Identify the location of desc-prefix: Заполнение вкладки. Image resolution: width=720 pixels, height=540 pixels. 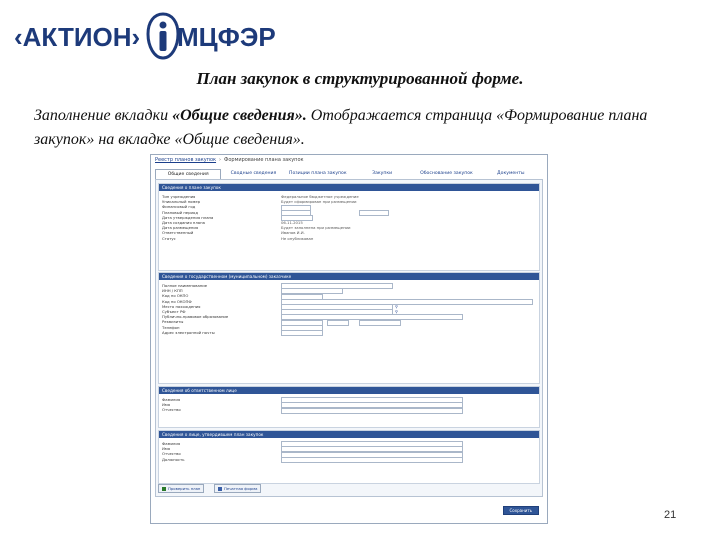
(103, 115).